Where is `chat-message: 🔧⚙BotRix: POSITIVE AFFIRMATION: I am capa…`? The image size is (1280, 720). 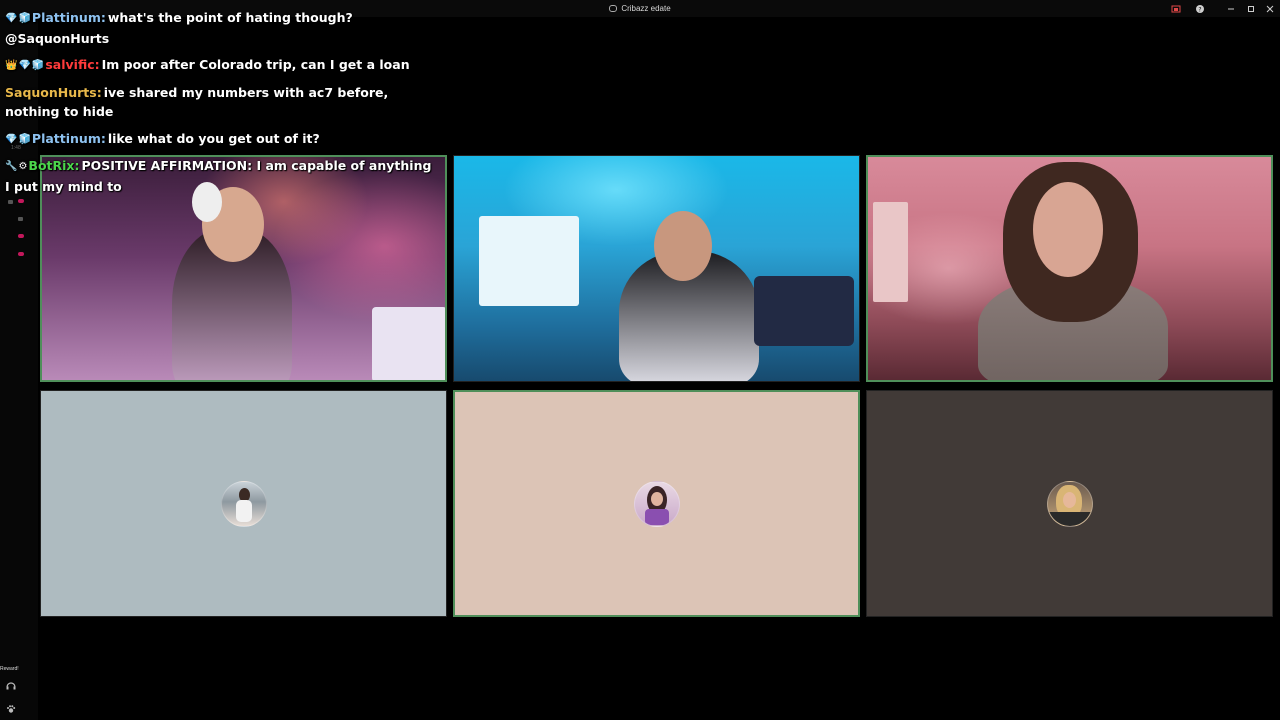 chat-message: 🔧⚙BotRix: POSITIVE AFFIRMATION: I am capa… is located at coordinates (220, 176).